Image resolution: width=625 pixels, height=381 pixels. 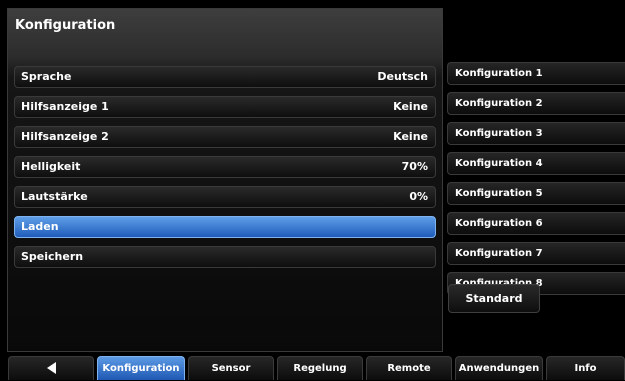 I want to click on back-button, so click(x=51, y=368).